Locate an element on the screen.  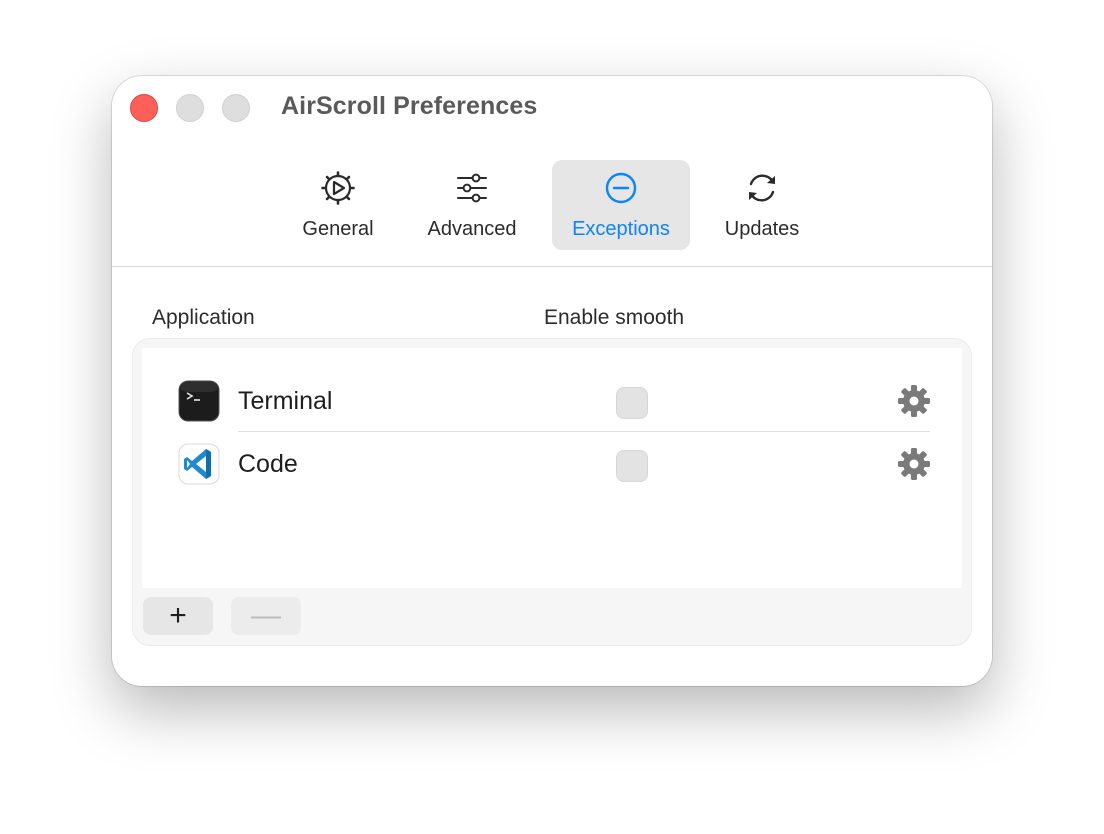
row-separator is located at coordinates (584, 431).